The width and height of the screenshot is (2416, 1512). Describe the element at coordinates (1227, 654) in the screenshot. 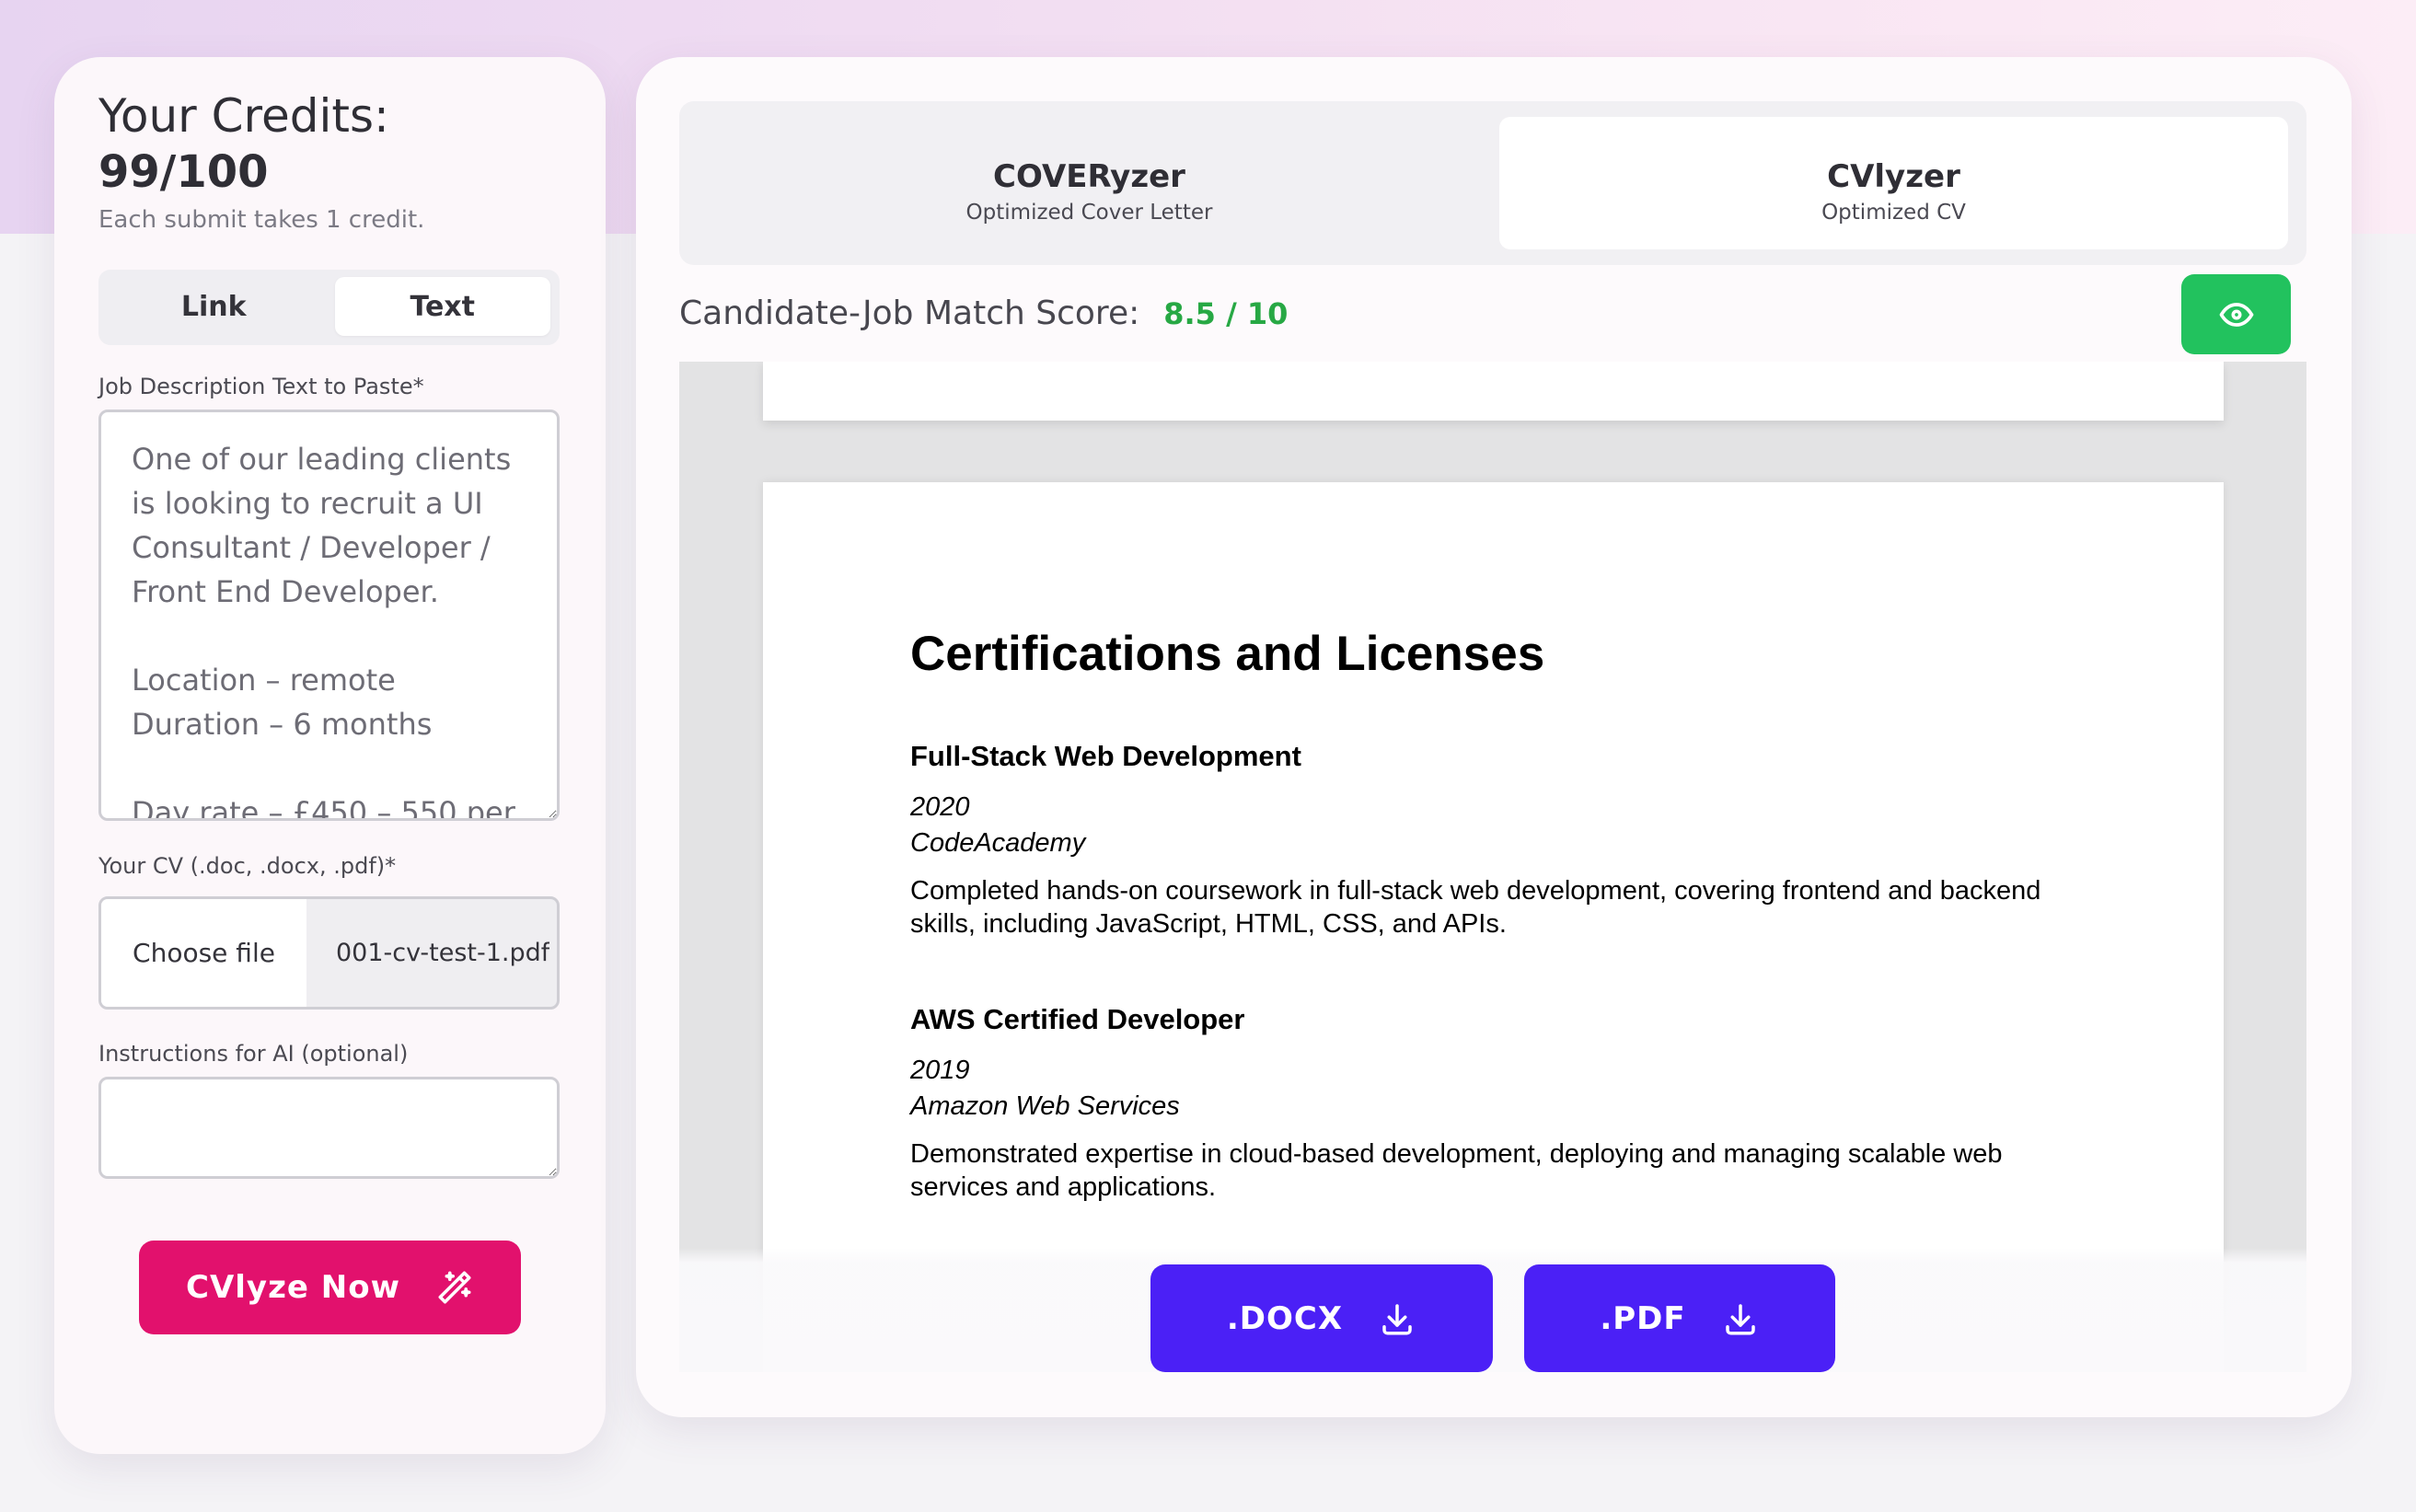

I see `section-heading: Certifications and Licenses` at that location.